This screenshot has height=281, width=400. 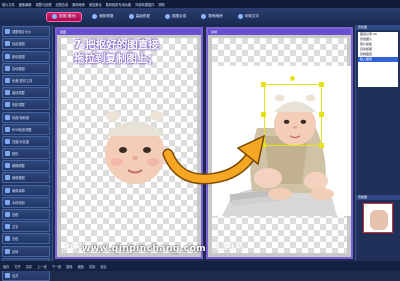 I want to click on instruction-line-2: 拖拉到复制图上；, so click(x=116, y=59).